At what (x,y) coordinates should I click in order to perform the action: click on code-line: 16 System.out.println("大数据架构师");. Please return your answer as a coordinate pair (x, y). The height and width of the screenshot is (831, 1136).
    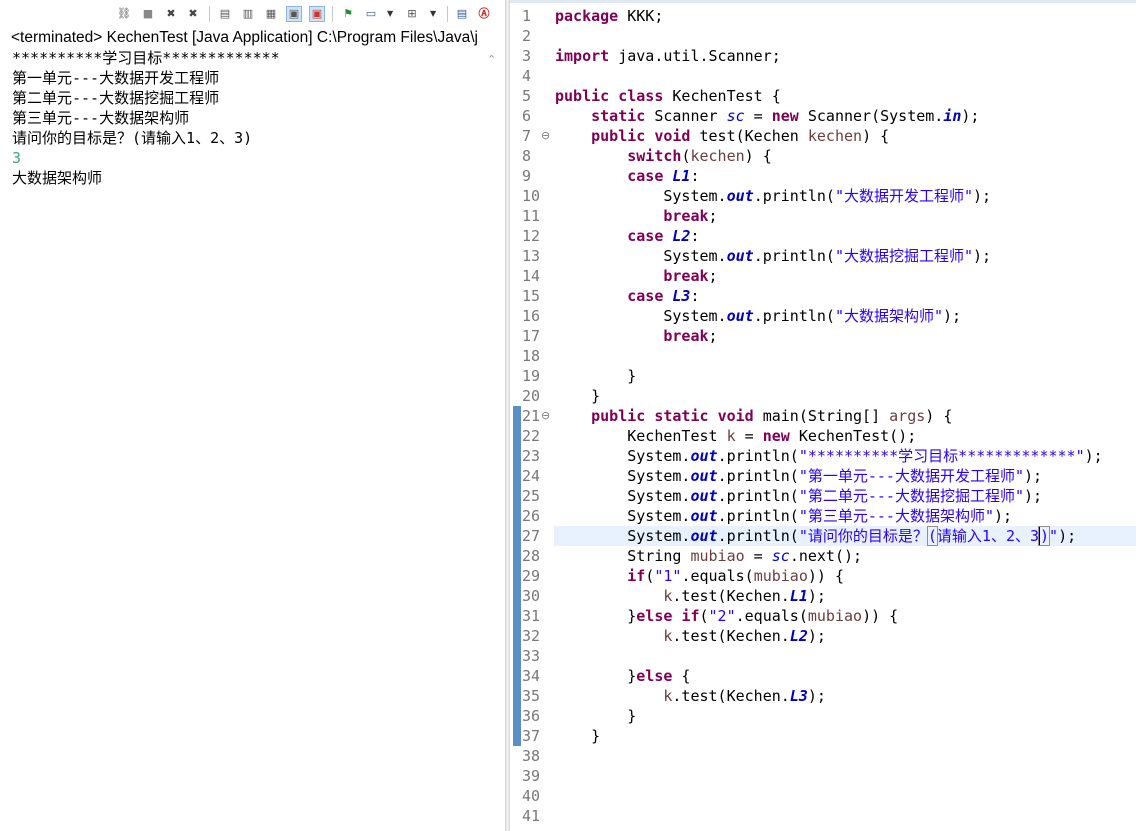
    Looking at the image, I should click on (823, 316).